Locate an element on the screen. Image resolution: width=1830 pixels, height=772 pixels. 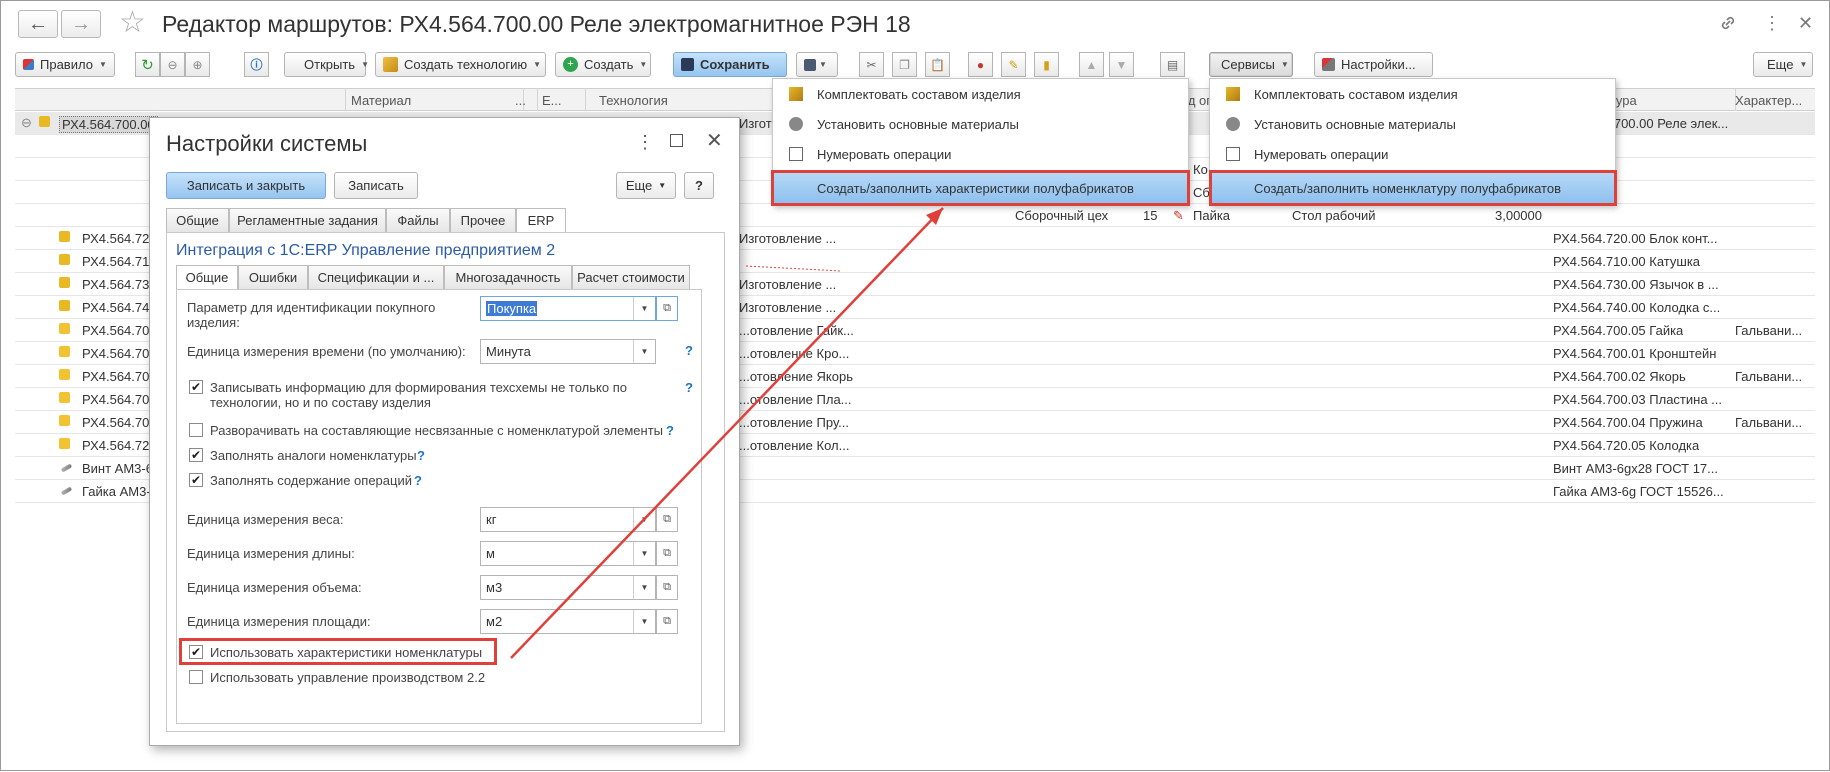
dialog-more-icon: ⋮ is located at coordinates (645, 142).